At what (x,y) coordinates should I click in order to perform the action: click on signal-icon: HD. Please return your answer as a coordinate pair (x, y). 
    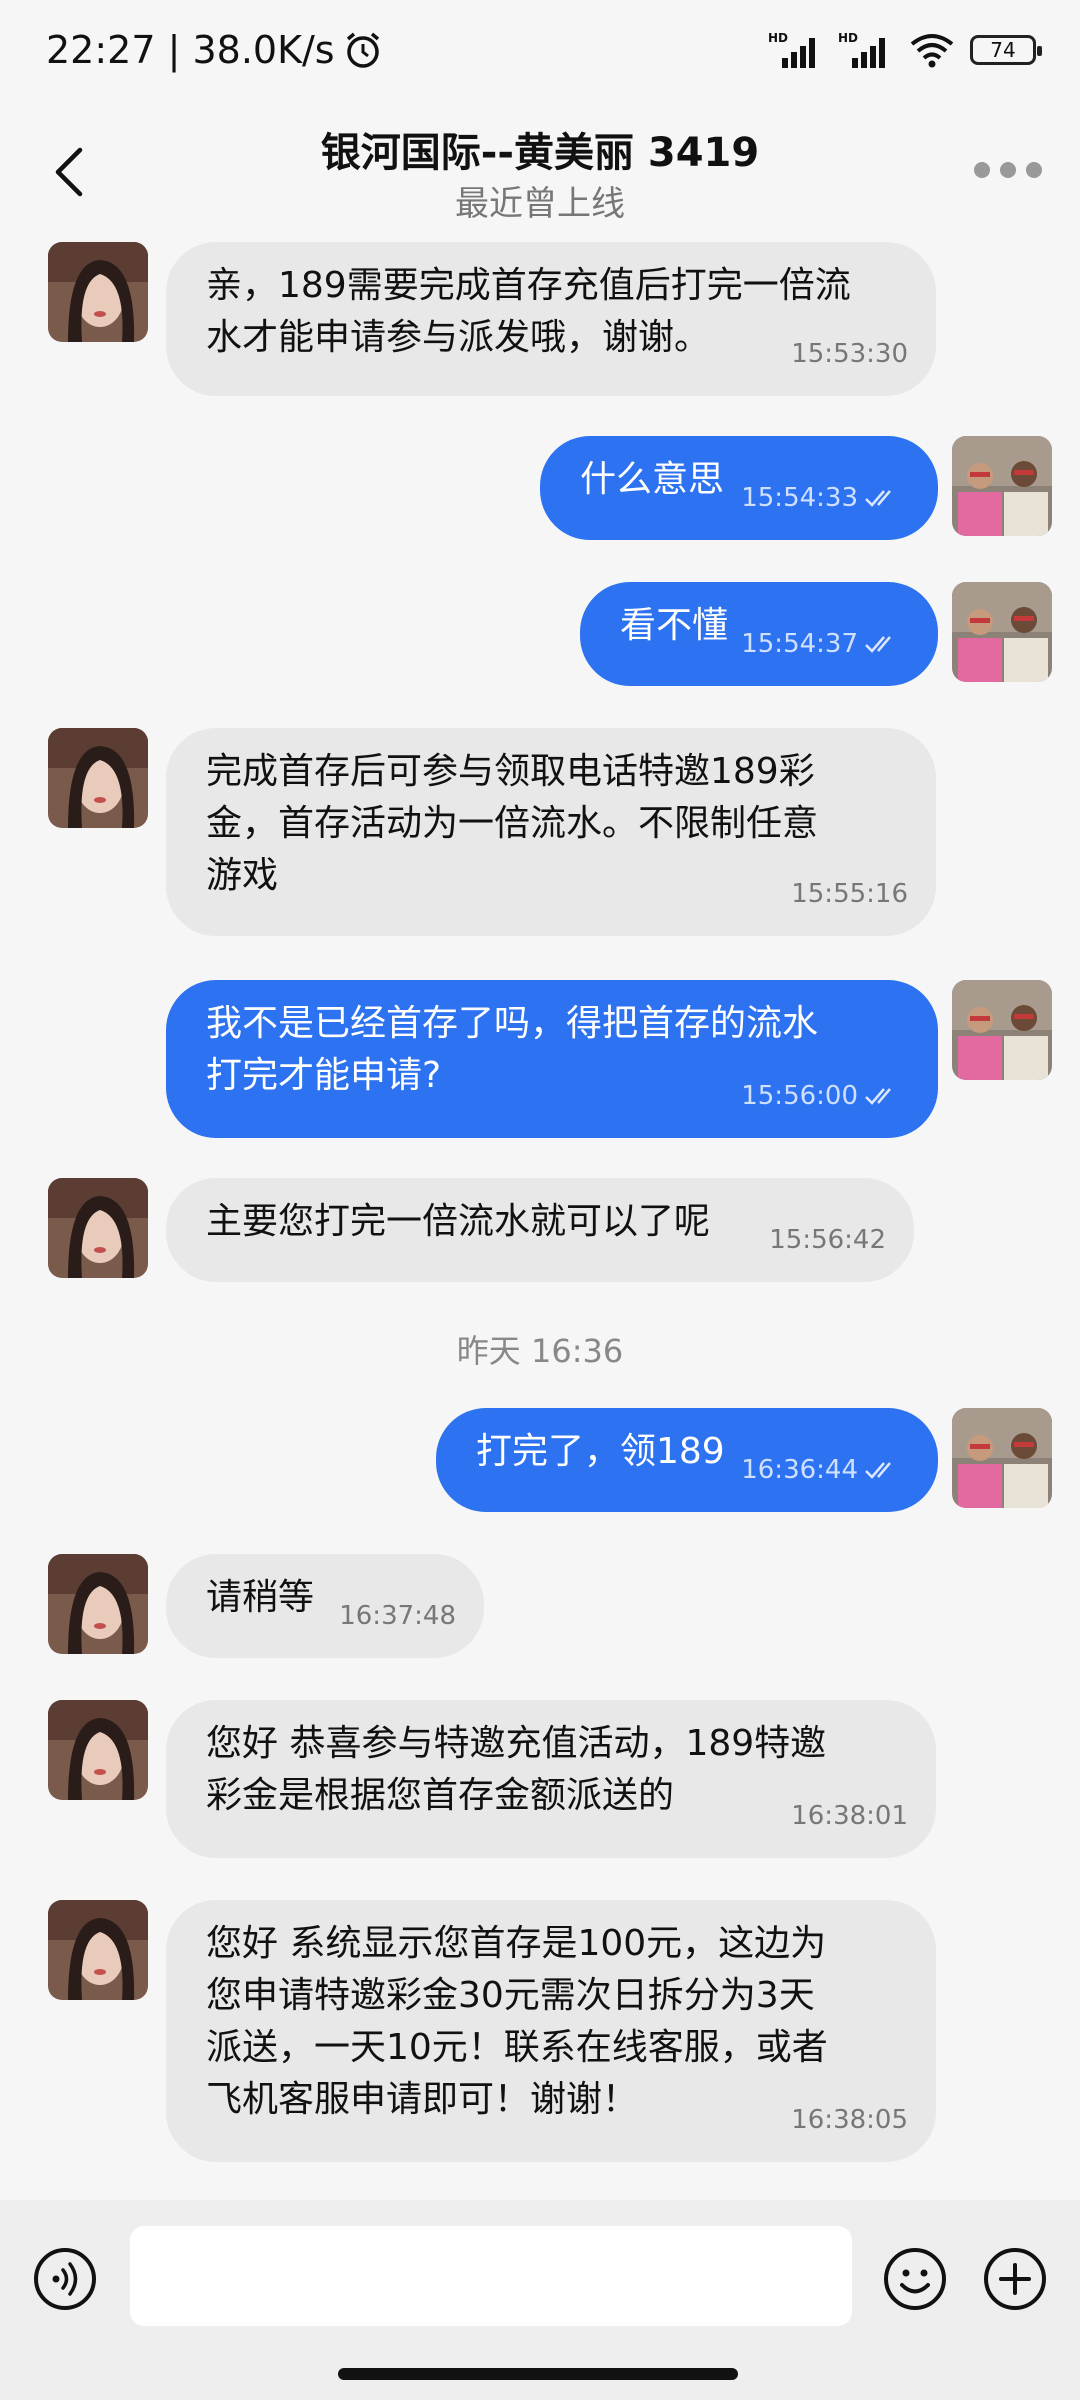
    Looking at the image, I should click on (791, 49).